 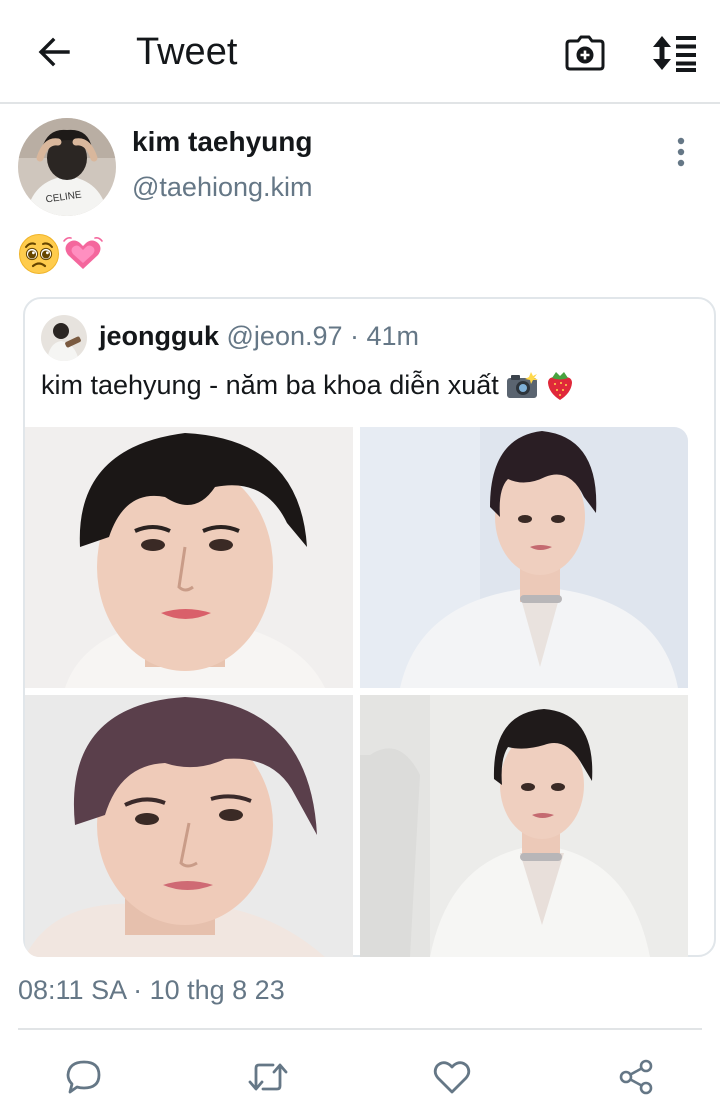 I want to click on quoted-tweet-text: kim taehyung - năm ba khoa diễn xuất, so click(x=308, y=385).